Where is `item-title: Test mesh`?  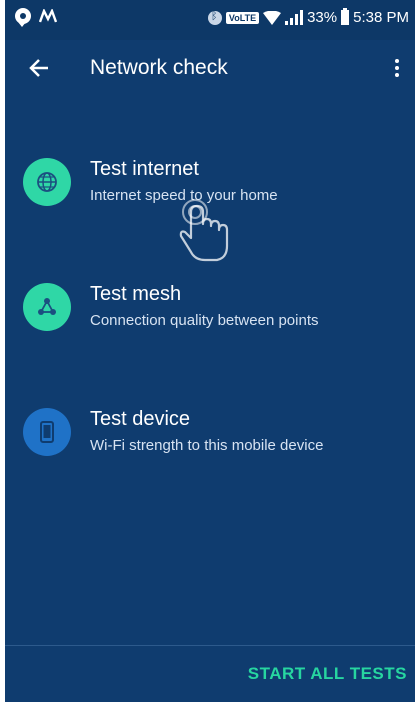
item-title: Test mesh is located at coordinates (136, 294).